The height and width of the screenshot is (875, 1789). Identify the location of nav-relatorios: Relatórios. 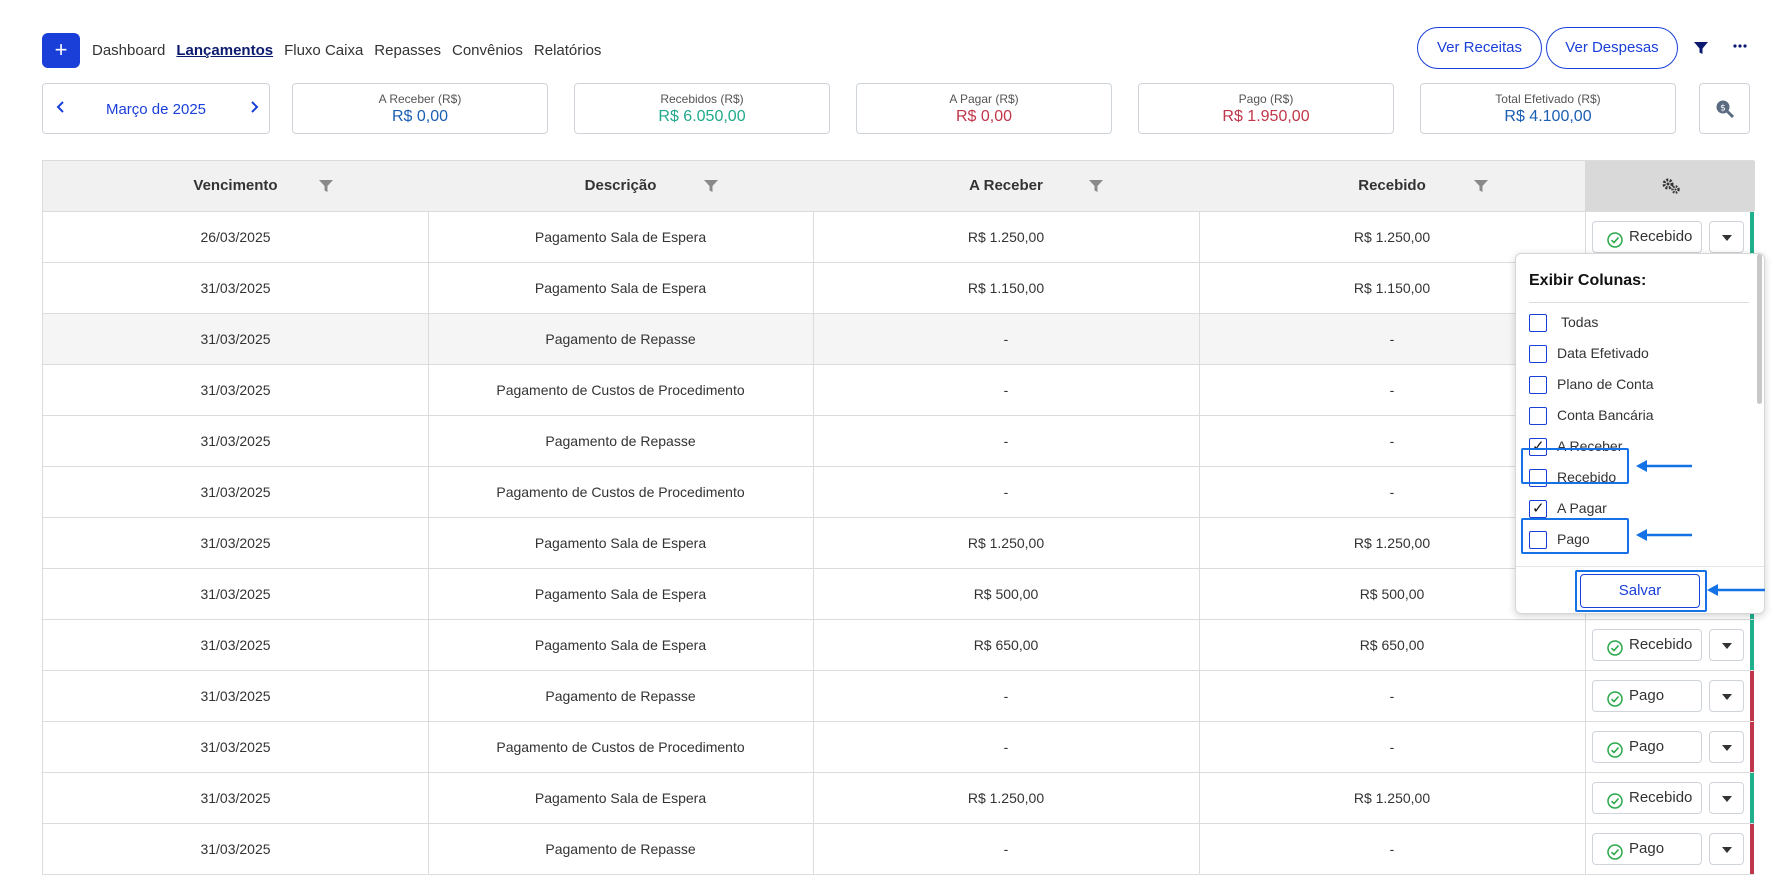
(568, 50).